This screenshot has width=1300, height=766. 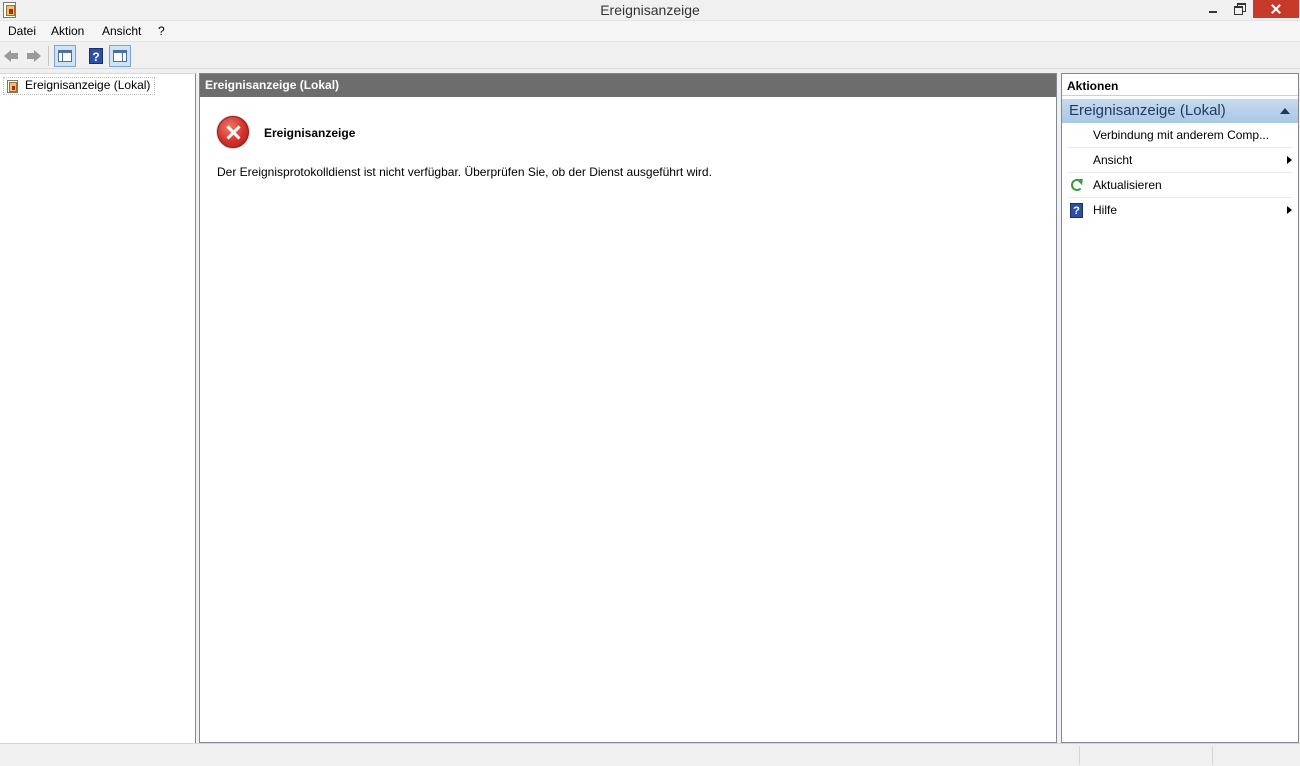 I want to click on status-bar, so click(x=650, y=754).